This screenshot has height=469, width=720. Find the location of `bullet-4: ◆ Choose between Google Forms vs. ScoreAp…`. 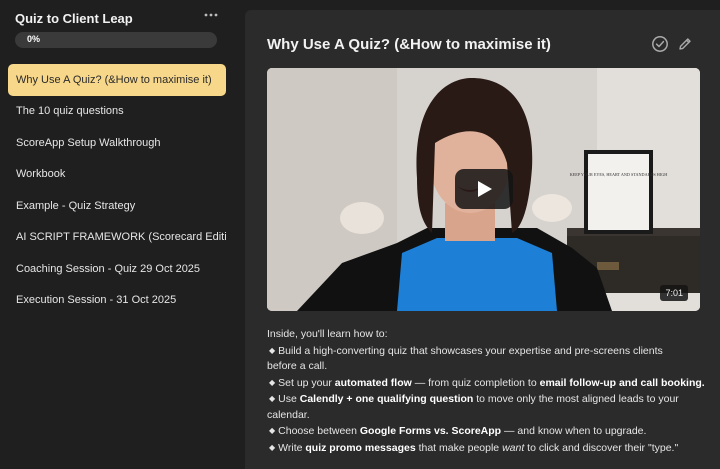

bullet-4: ◆ Choose between Google Forms vs. ScoreAp… is located at coordinates (458, 431).